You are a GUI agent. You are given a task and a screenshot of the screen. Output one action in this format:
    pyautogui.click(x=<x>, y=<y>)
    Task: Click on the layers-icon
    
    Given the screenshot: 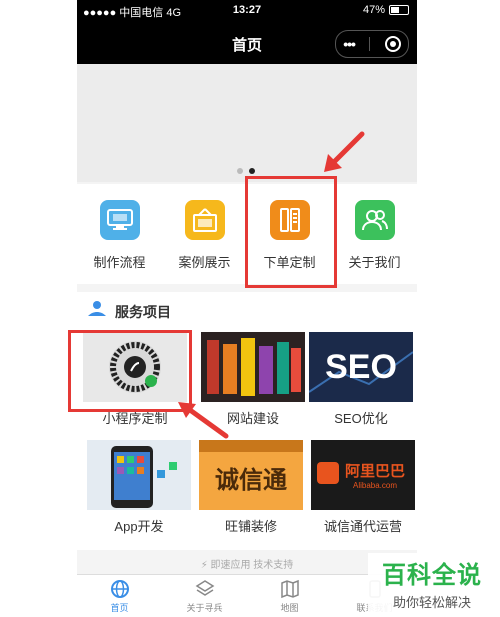 What is the action you would take?
    pyautogui.click(x=205, y=589)
    